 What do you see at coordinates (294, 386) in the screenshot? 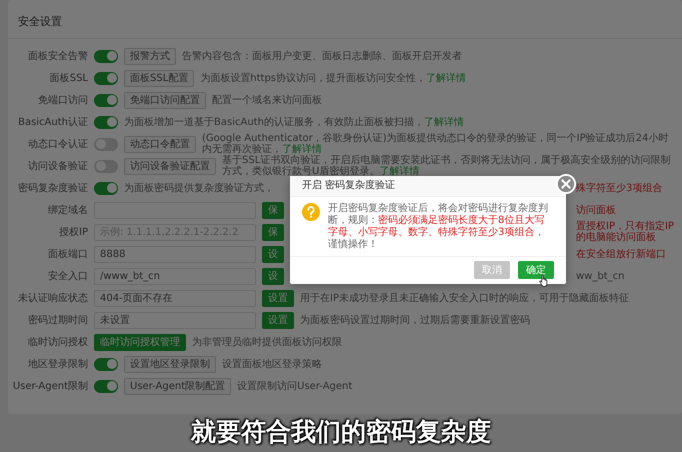
I see `setting-description: 设置限制访问User-Agent` at bounding box center [294, 386].